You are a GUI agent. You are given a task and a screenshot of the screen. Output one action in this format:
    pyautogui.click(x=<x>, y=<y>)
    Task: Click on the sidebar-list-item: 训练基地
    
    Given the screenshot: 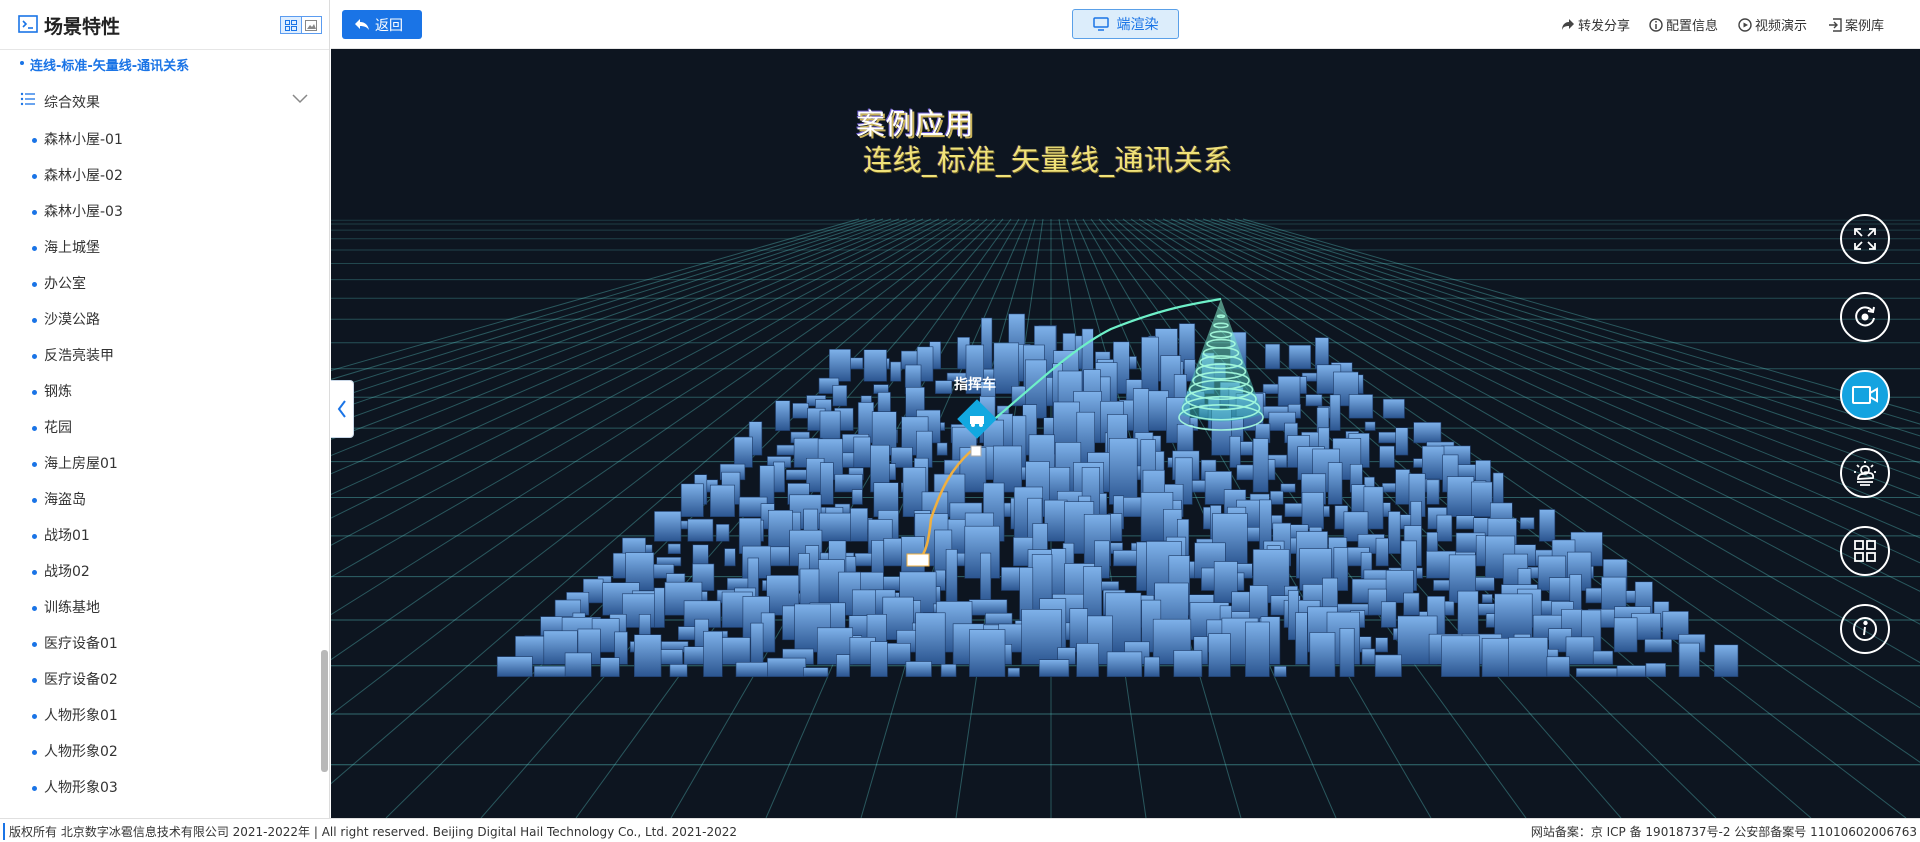 What is the action you would take?
    pyautogui.click(x=164, y=611)
    